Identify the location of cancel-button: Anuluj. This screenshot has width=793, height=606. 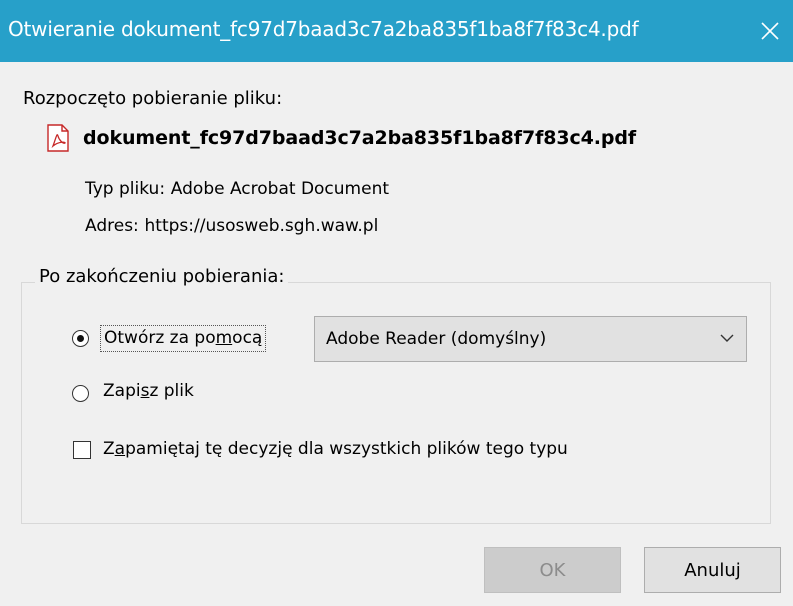
(712, 570).